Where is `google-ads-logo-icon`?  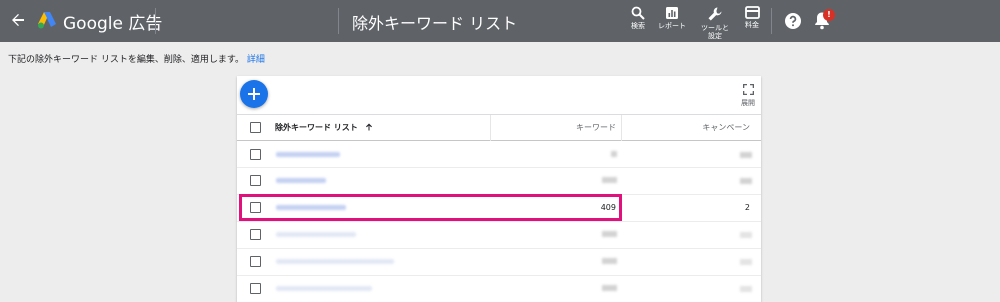
google-ads-logo-icon is located at coordinates (47, 20).